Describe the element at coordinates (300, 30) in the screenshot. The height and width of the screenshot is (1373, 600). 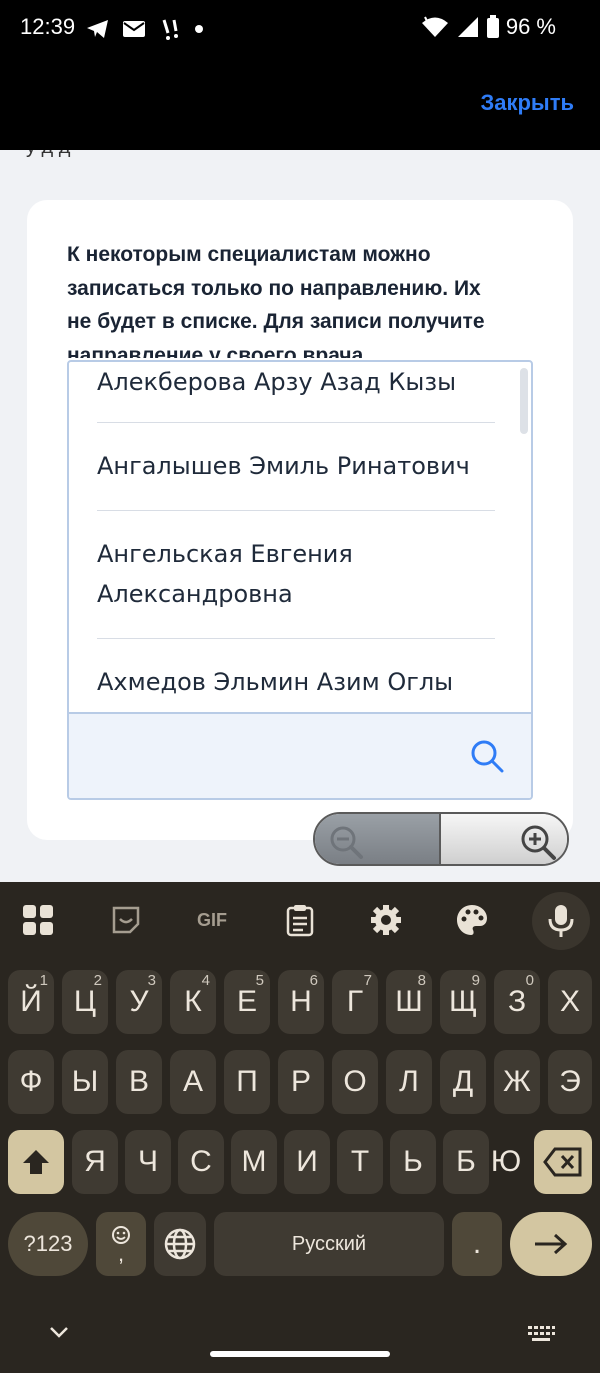
I see `status-bar: 12:39 96 %` at that location.